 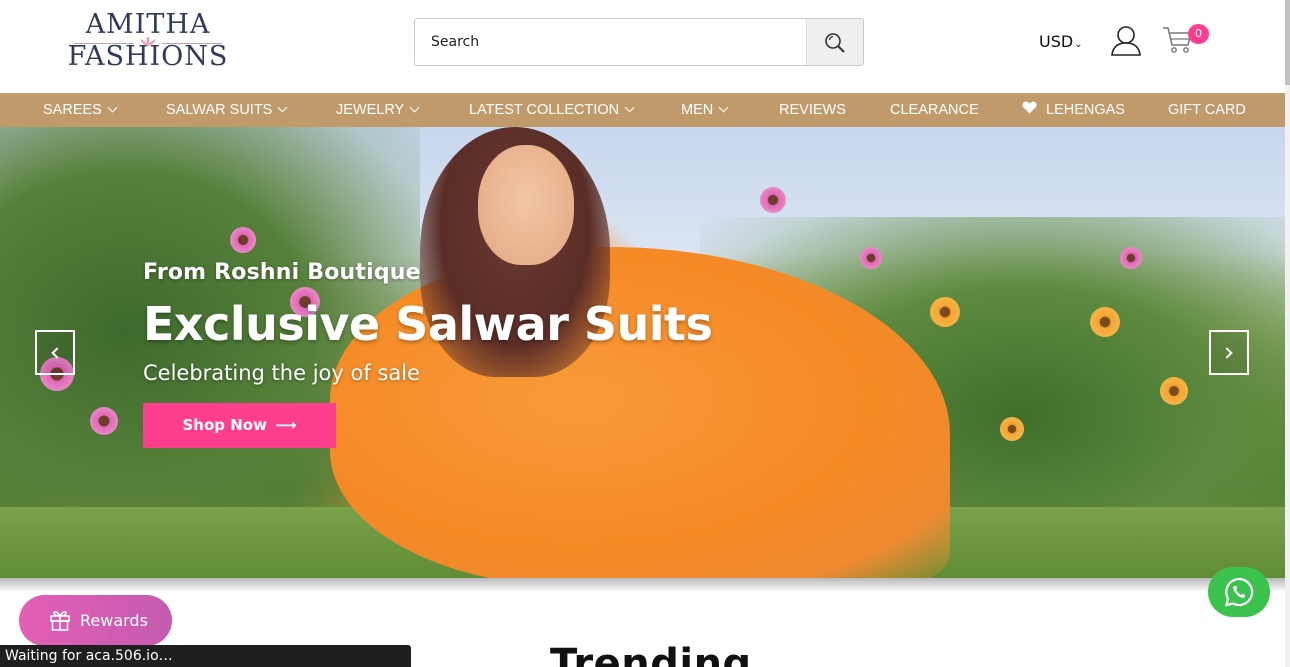 I want to click on logo-rule-left, so click(x=104, y=43).